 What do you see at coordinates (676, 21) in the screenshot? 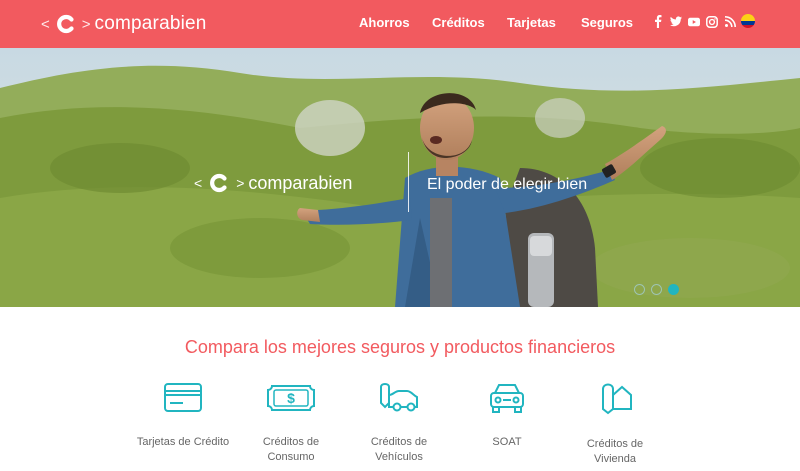
I see `twitter-icon` at bounding box center [676, 21].